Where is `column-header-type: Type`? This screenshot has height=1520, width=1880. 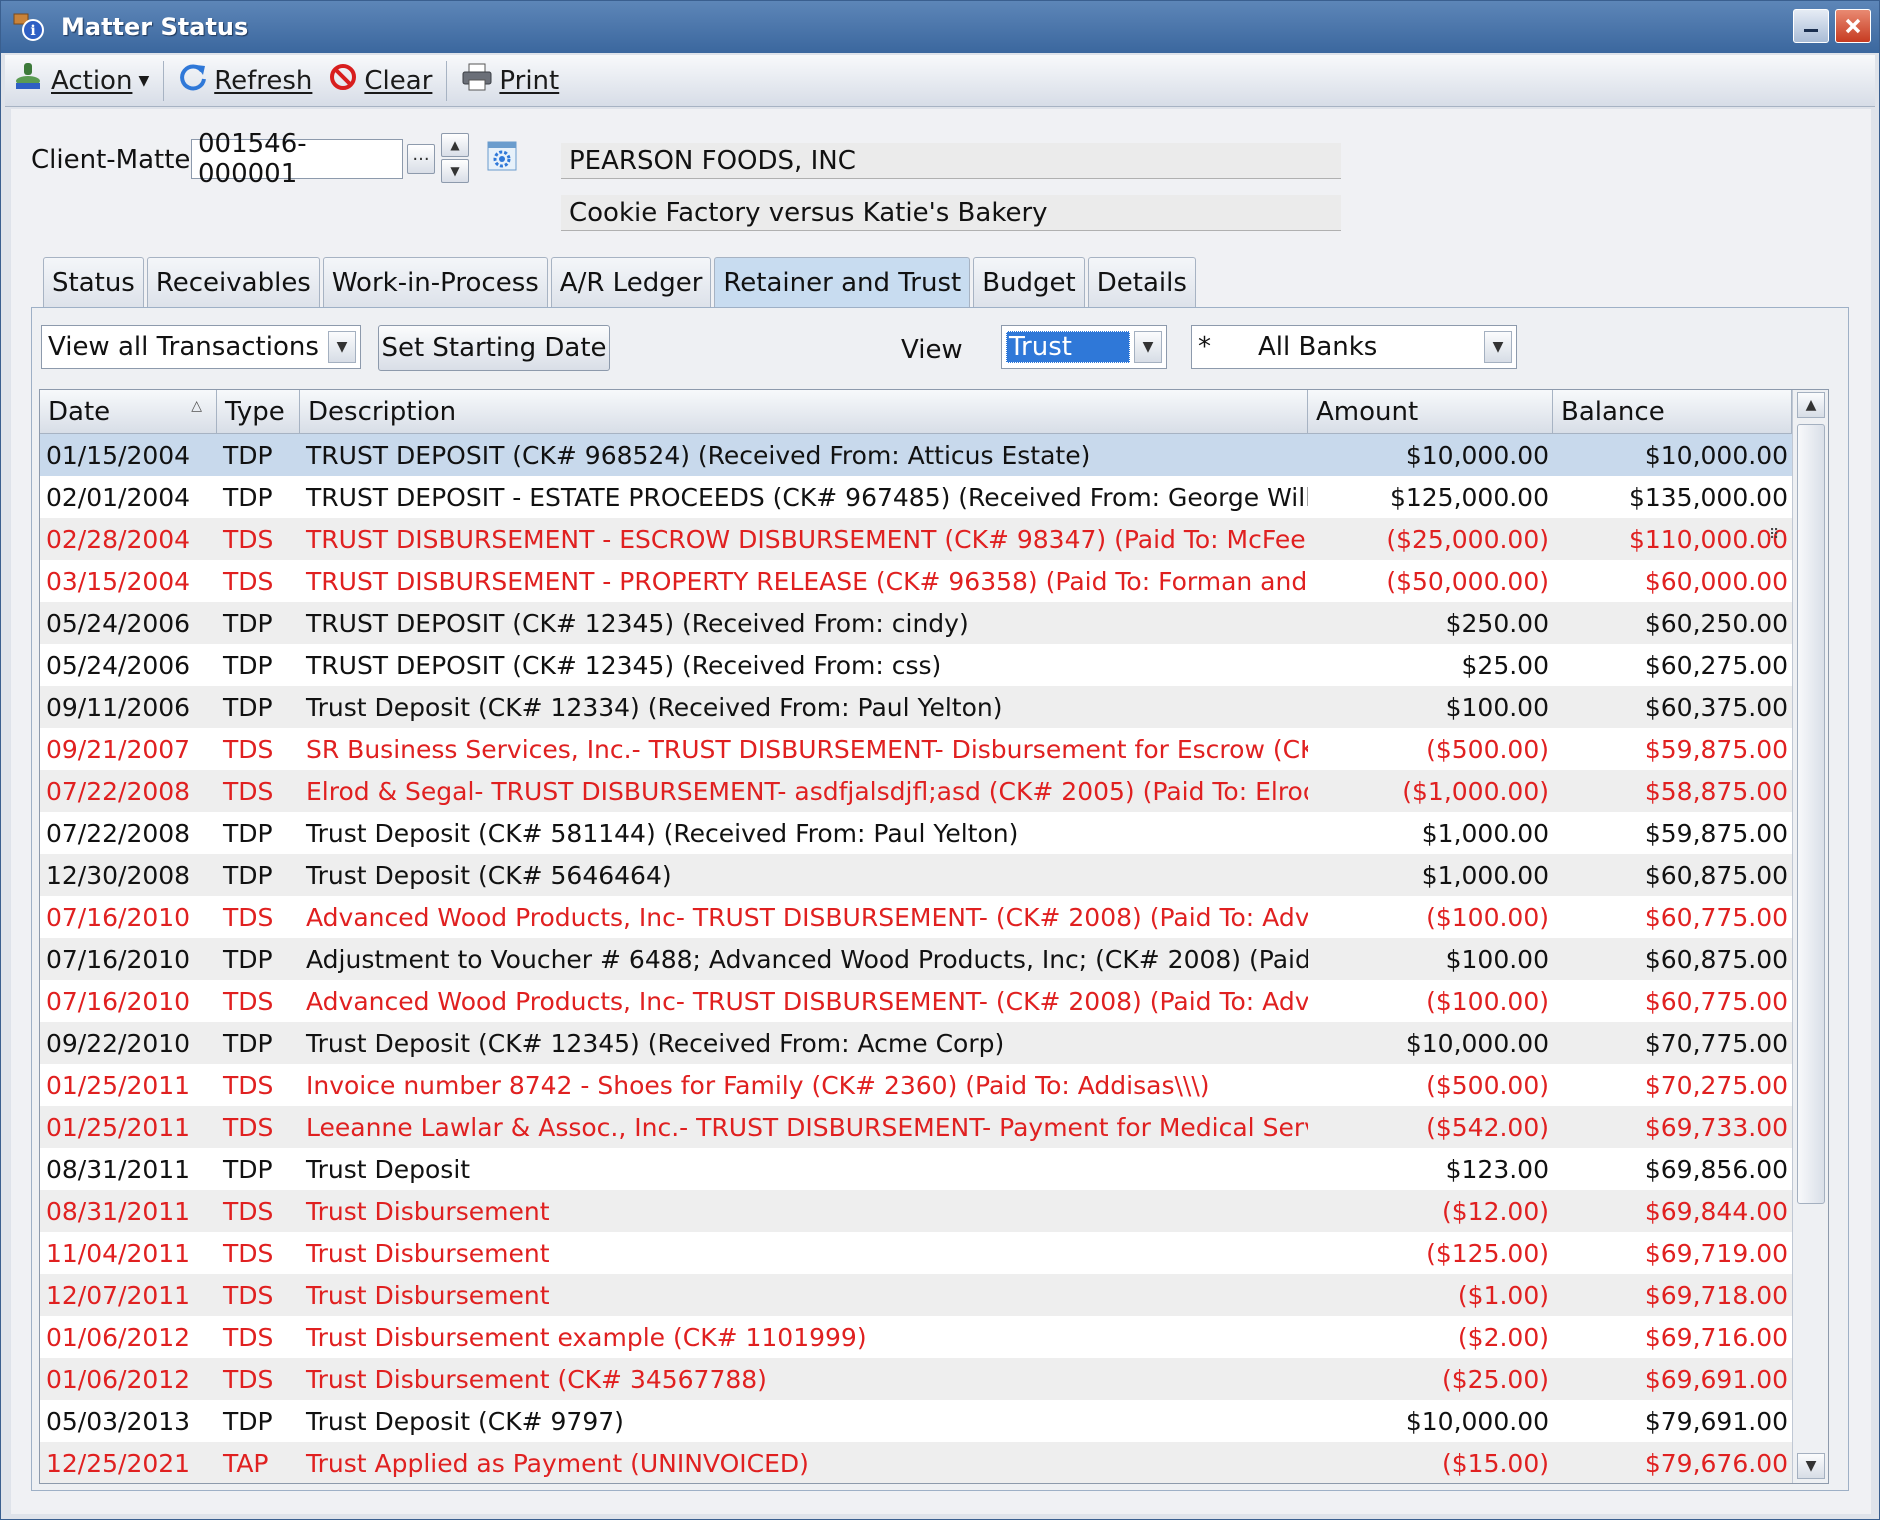
column-header-type: Type is located at coordinates (258, 412).